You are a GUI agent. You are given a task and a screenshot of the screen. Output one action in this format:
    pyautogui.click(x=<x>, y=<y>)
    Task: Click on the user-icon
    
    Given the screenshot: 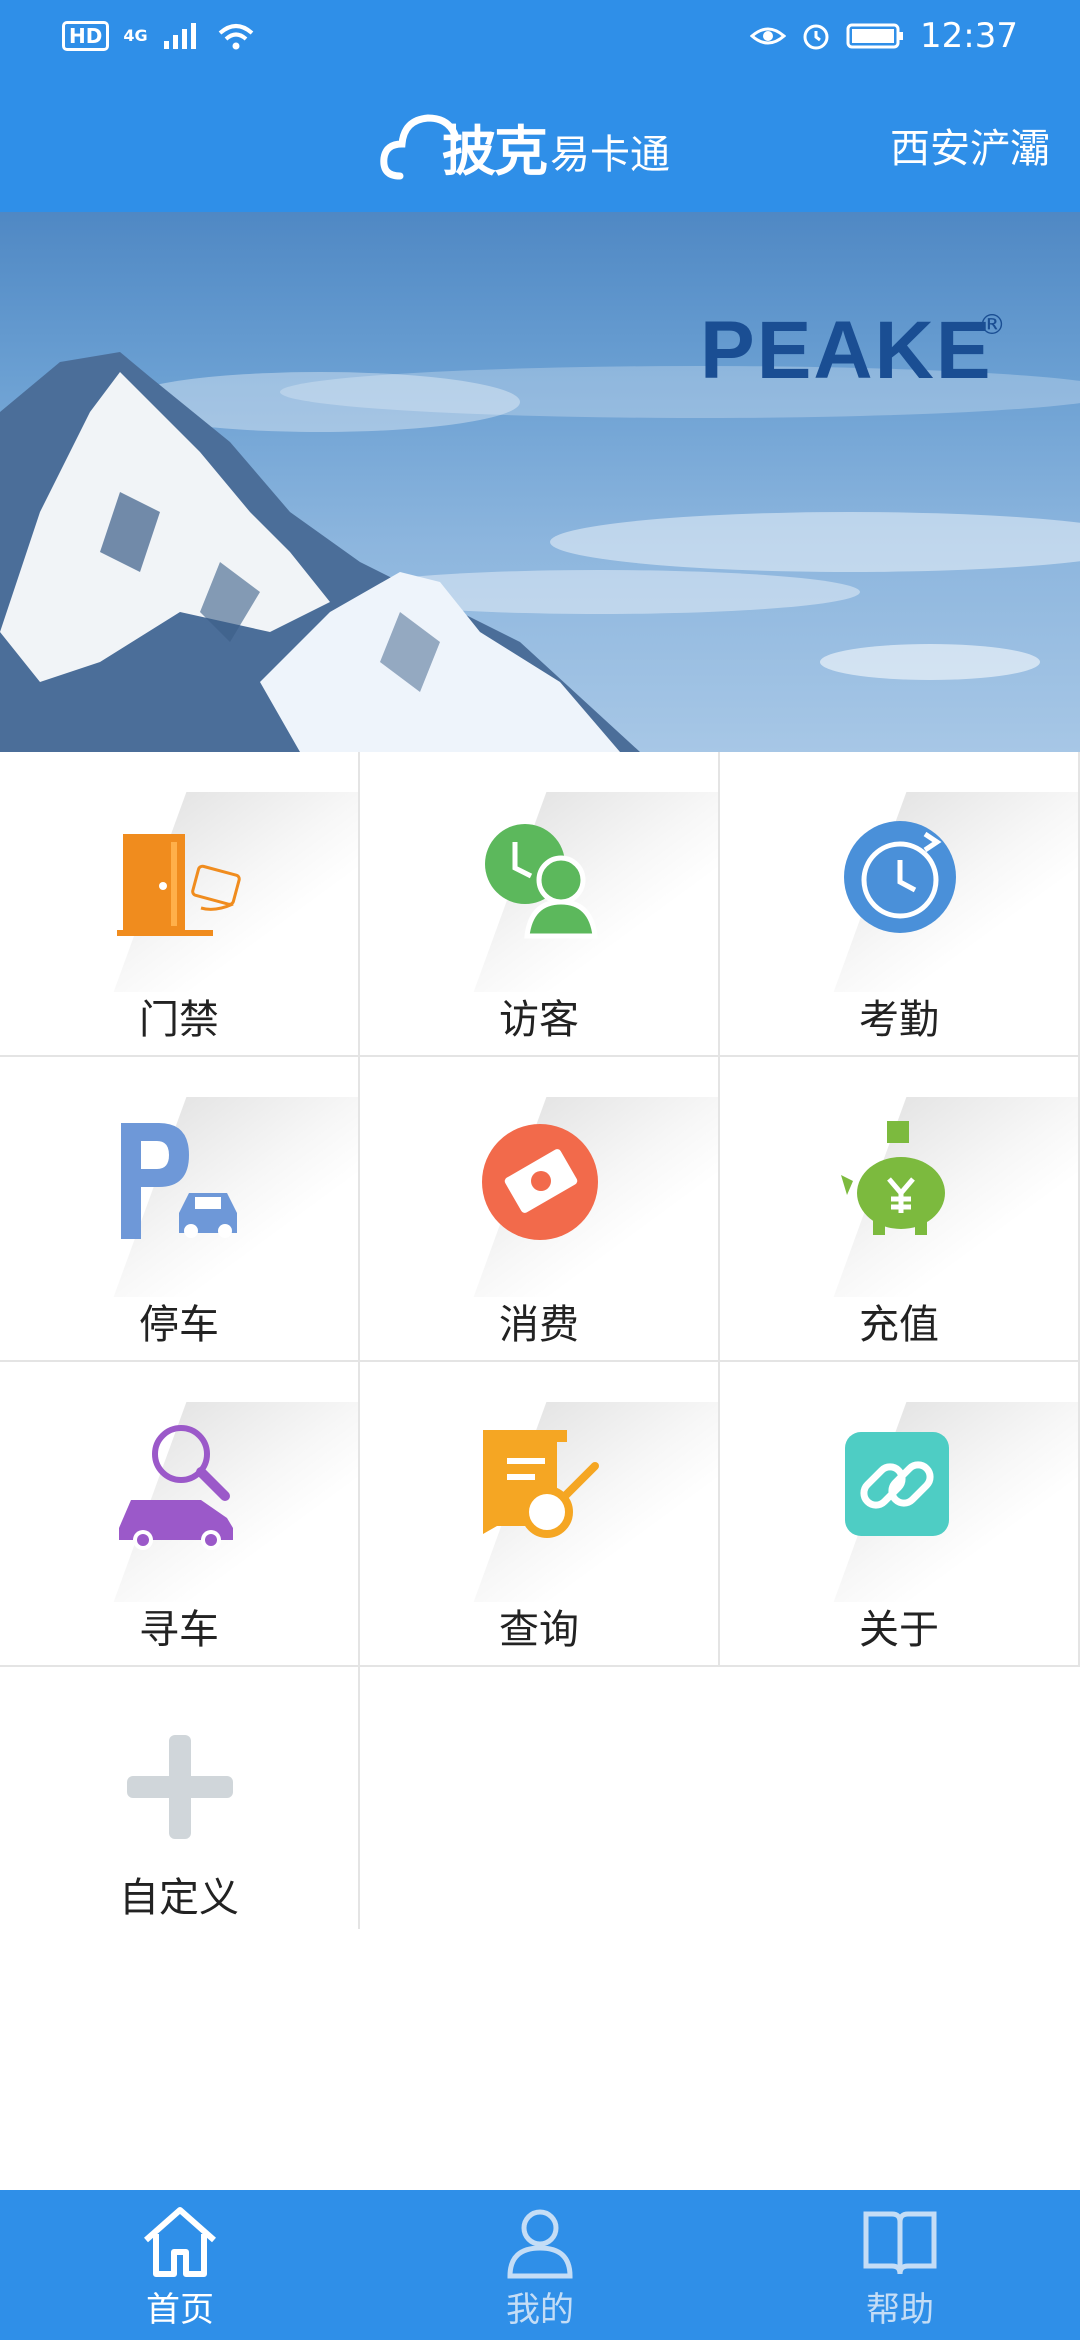 What is the action you would take?
    pyautogui.click(x=540, y=2244)
    